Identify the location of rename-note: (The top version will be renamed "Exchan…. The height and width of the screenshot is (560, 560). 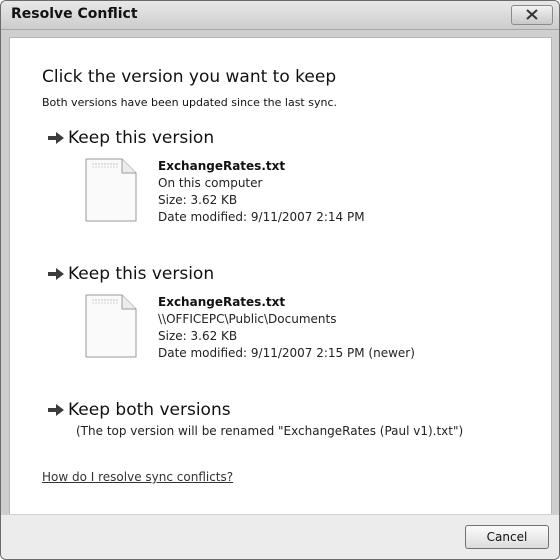
(270, 431).